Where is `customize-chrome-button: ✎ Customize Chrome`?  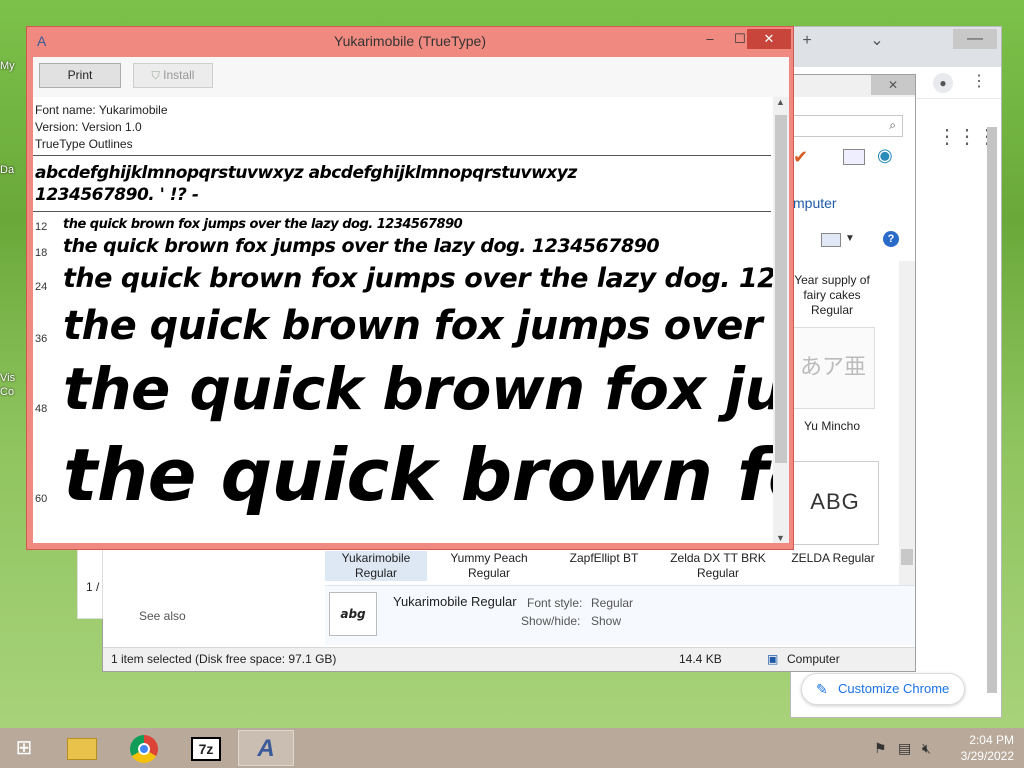
customize-chrome-button: ✎ Customize Chrome is located at coordinates (883, 689).